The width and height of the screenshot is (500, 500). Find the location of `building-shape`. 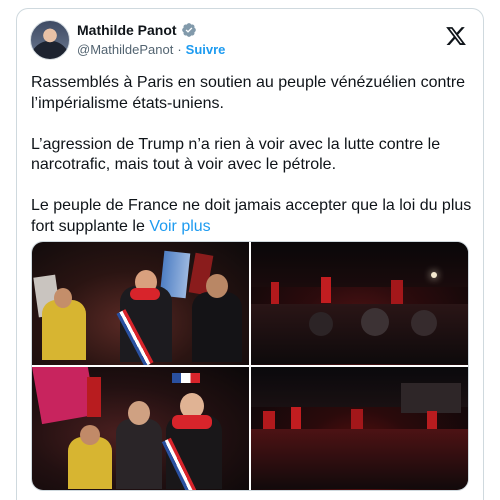

building-shape is located at coordinates (431, 398).